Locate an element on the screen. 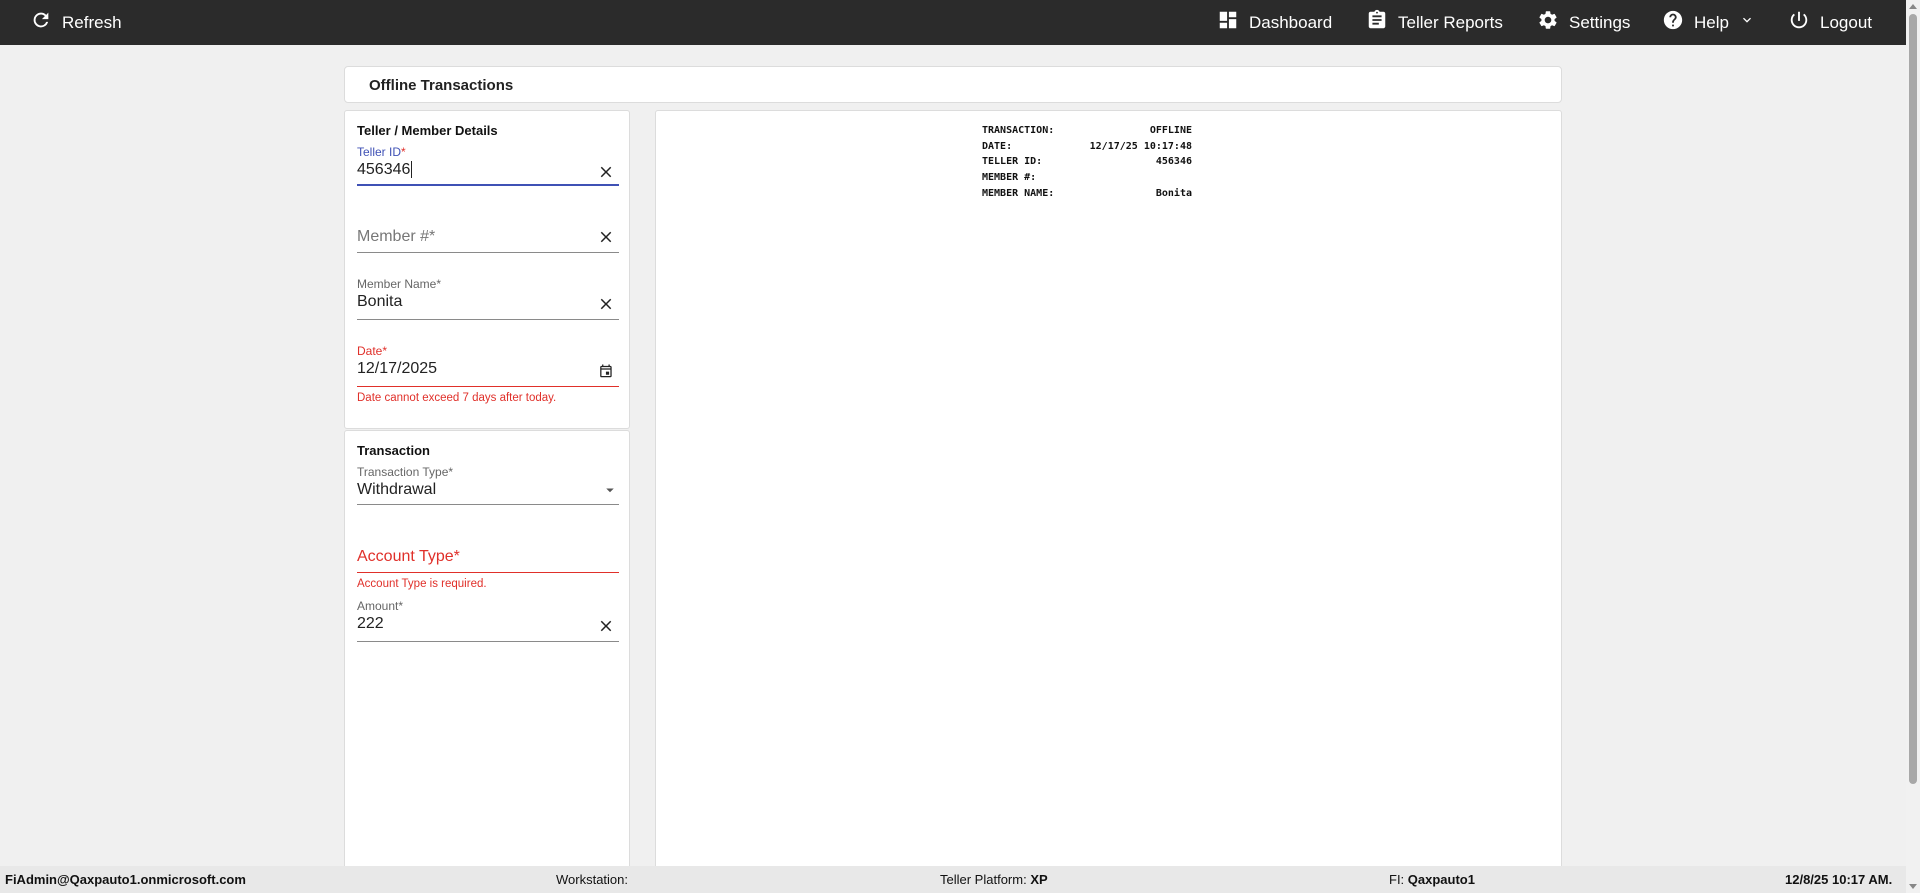 The image size is (1920, 893). power-icon is located at coordinates (1799, 22).